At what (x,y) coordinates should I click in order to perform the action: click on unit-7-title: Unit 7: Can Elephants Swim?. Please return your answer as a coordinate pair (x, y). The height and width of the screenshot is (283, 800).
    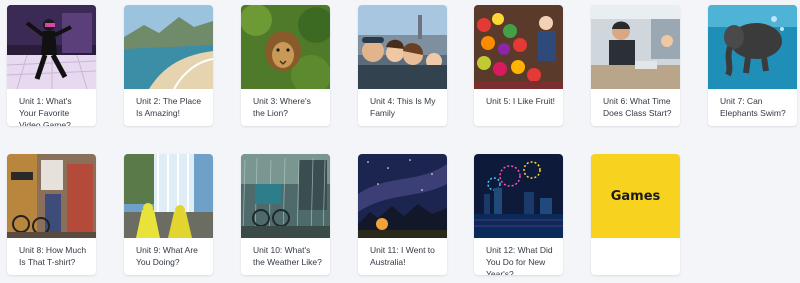
    Looking at the image, I should click on (753, 107).